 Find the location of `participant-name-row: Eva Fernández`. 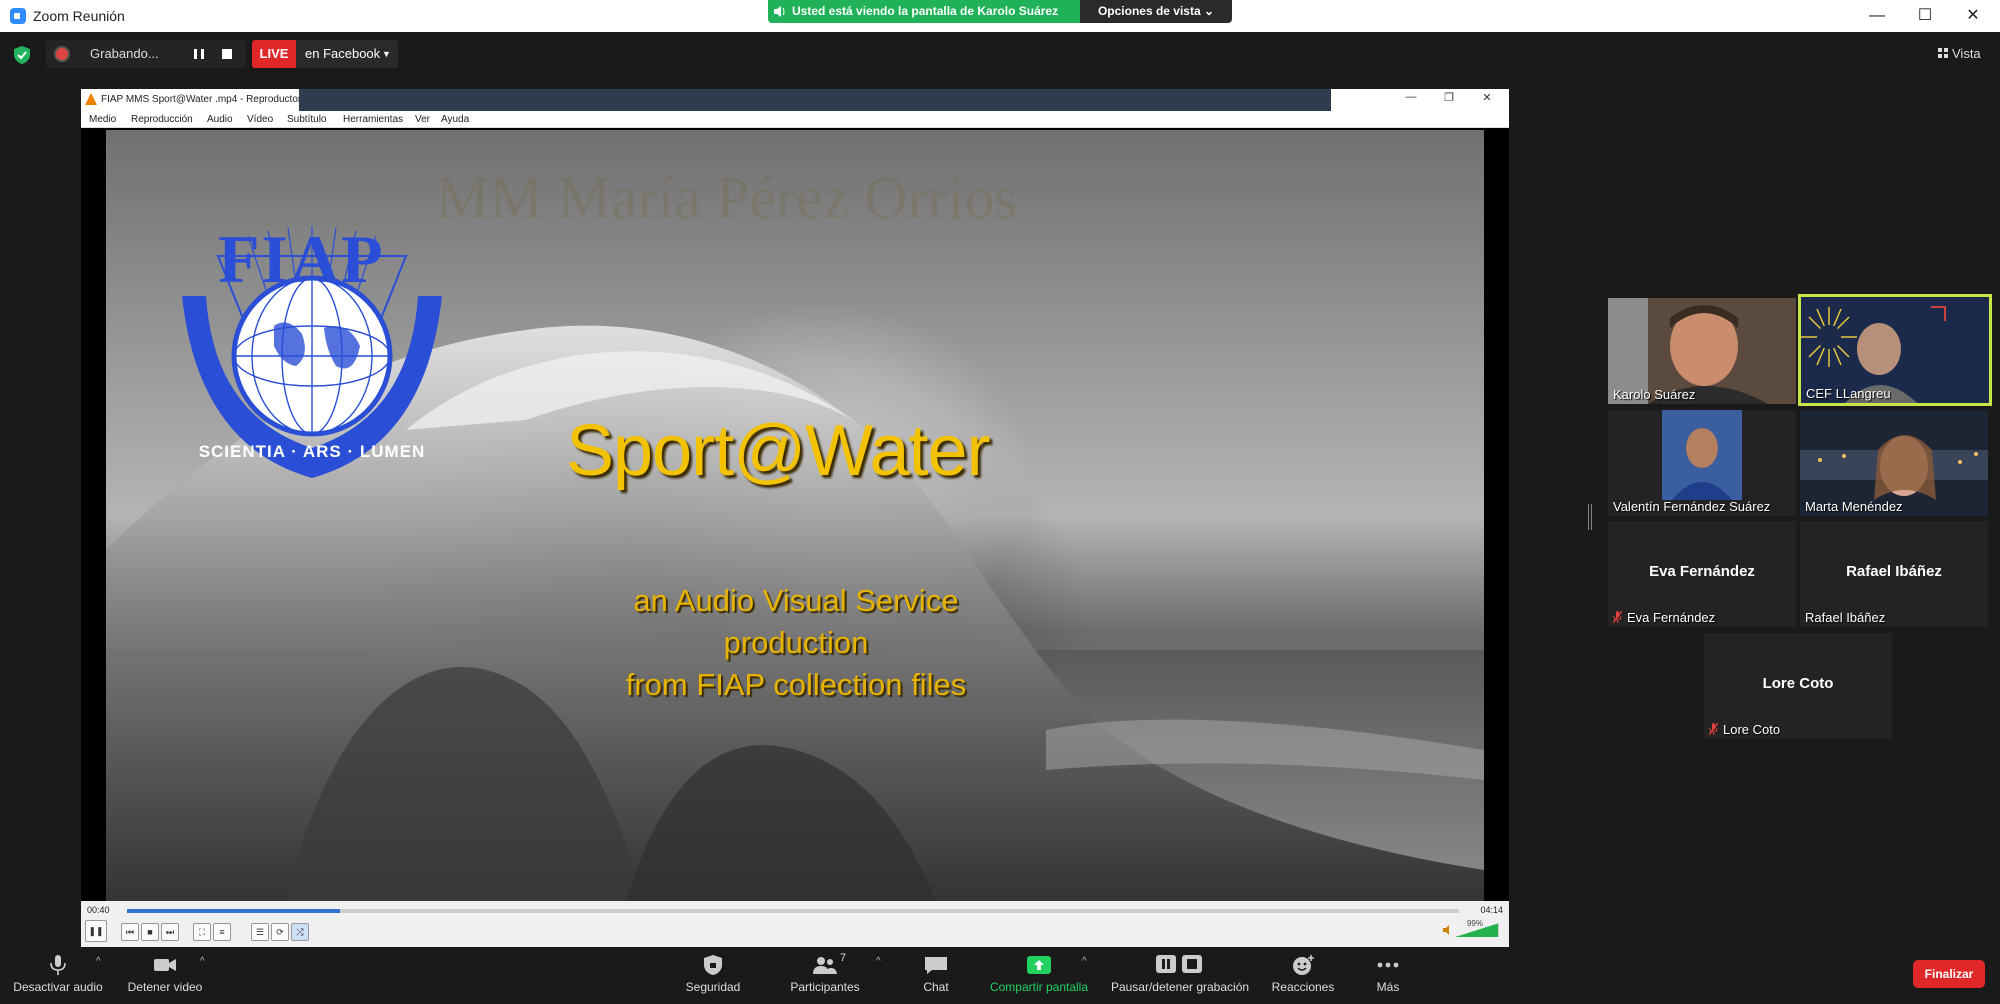

participant-name-row: Eva Fernández is located at coordinates (1664, 617).